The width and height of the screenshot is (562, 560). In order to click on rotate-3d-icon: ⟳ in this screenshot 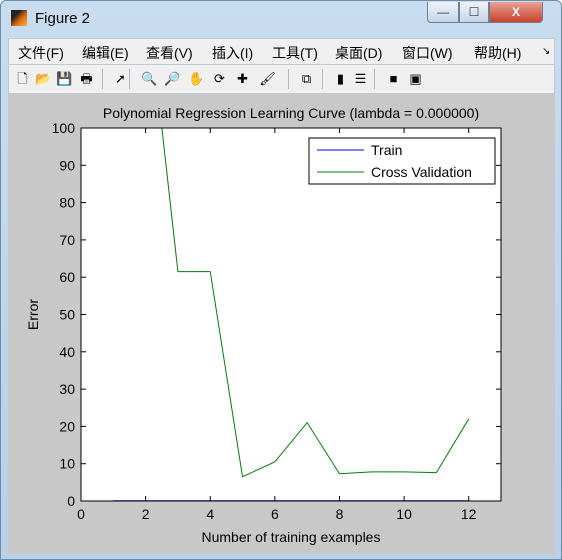, I will do `click(219, 78)`.